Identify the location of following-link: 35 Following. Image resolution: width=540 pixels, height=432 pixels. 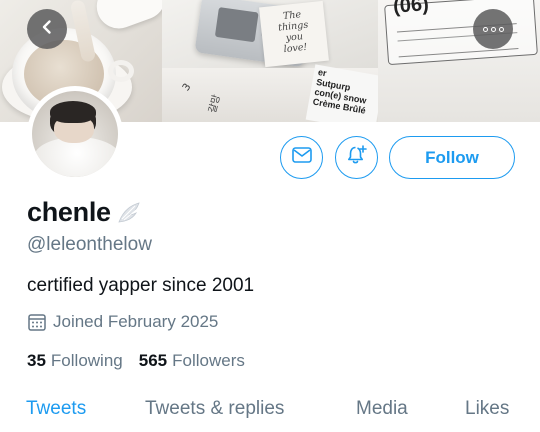
(75, 361).